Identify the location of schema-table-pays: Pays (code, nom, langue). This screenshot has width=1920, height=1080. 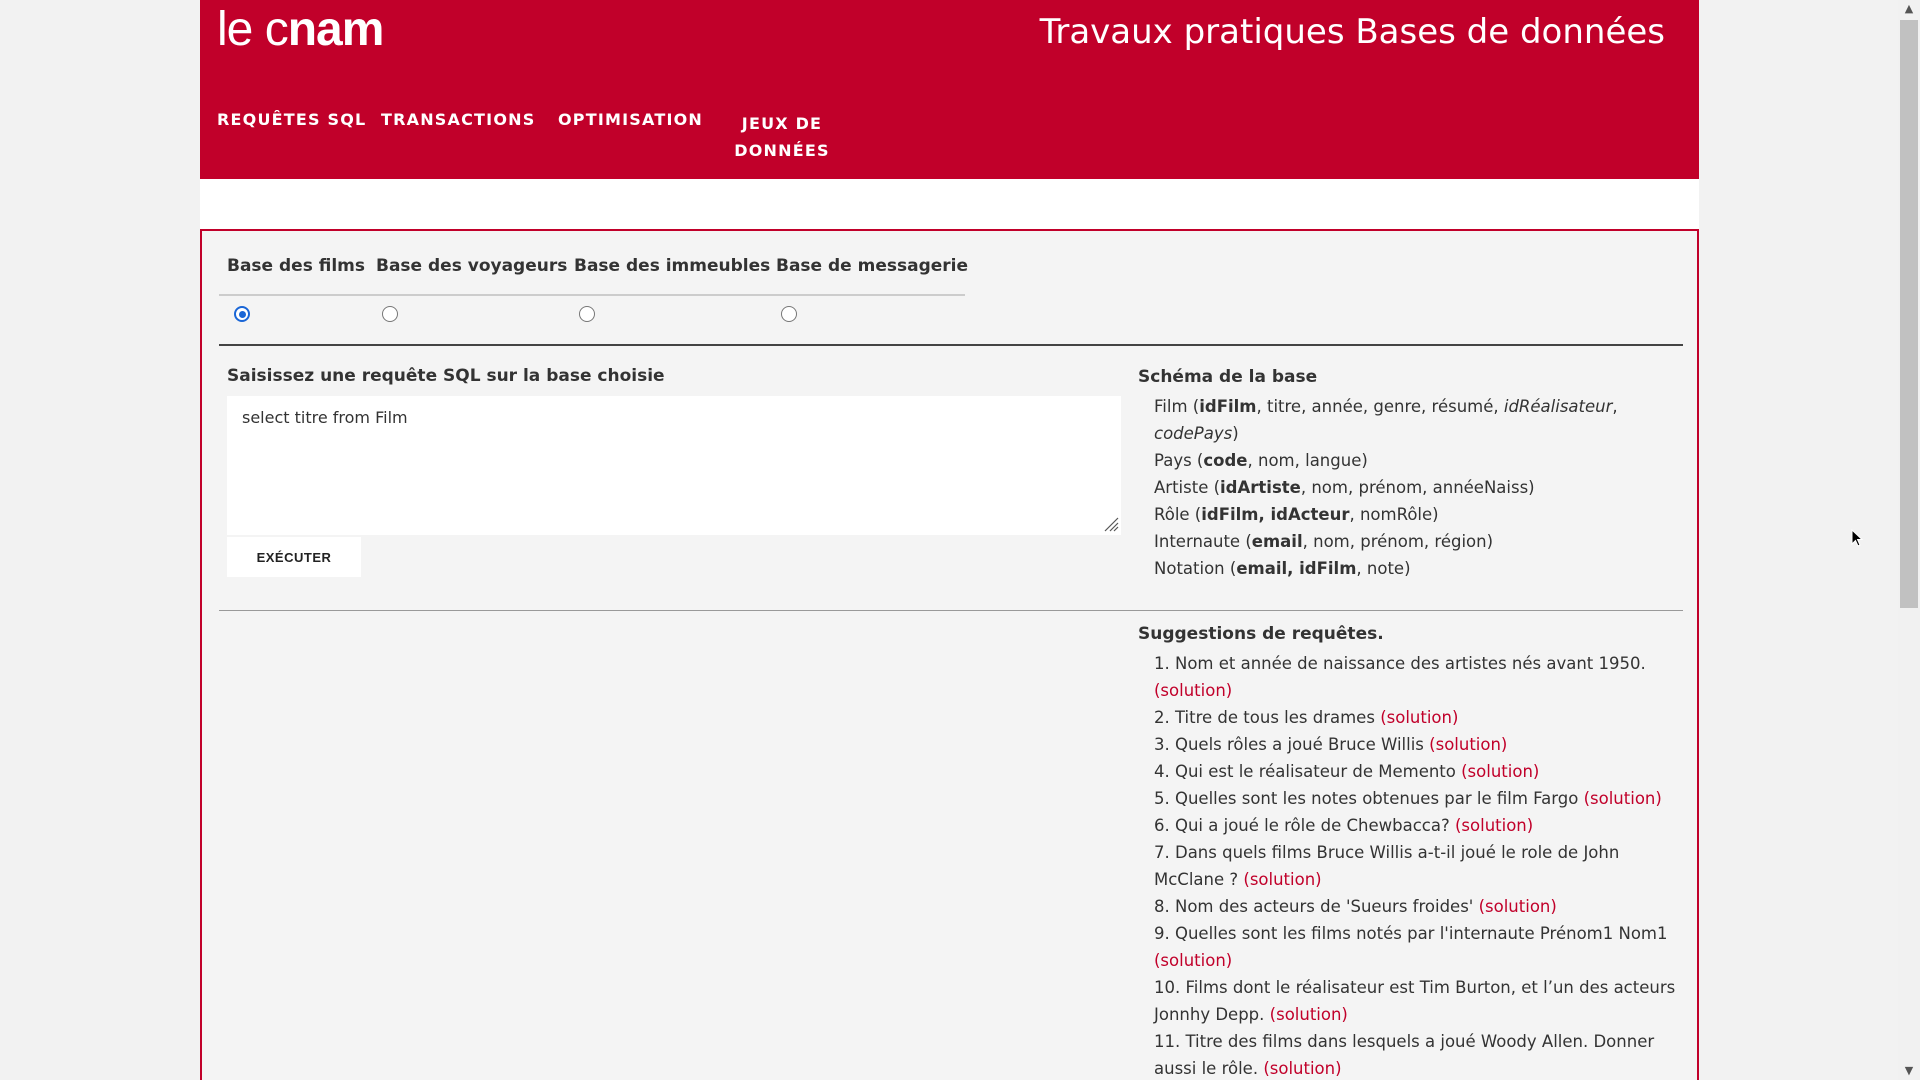
(1261, 460).